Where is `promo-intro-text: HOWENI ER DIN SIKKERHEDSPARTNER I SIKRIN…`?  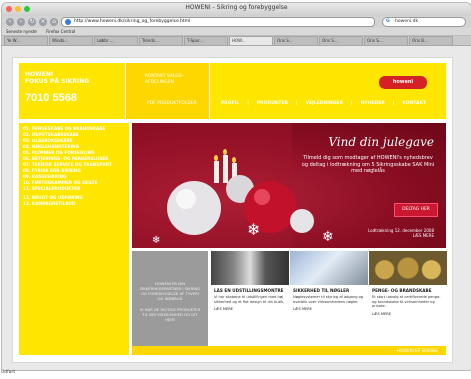
promo-intro-text: HOWENI ER DIN SIKKERHEDSPARTNER I SIKRIN… is located at coordinates (170, 291).